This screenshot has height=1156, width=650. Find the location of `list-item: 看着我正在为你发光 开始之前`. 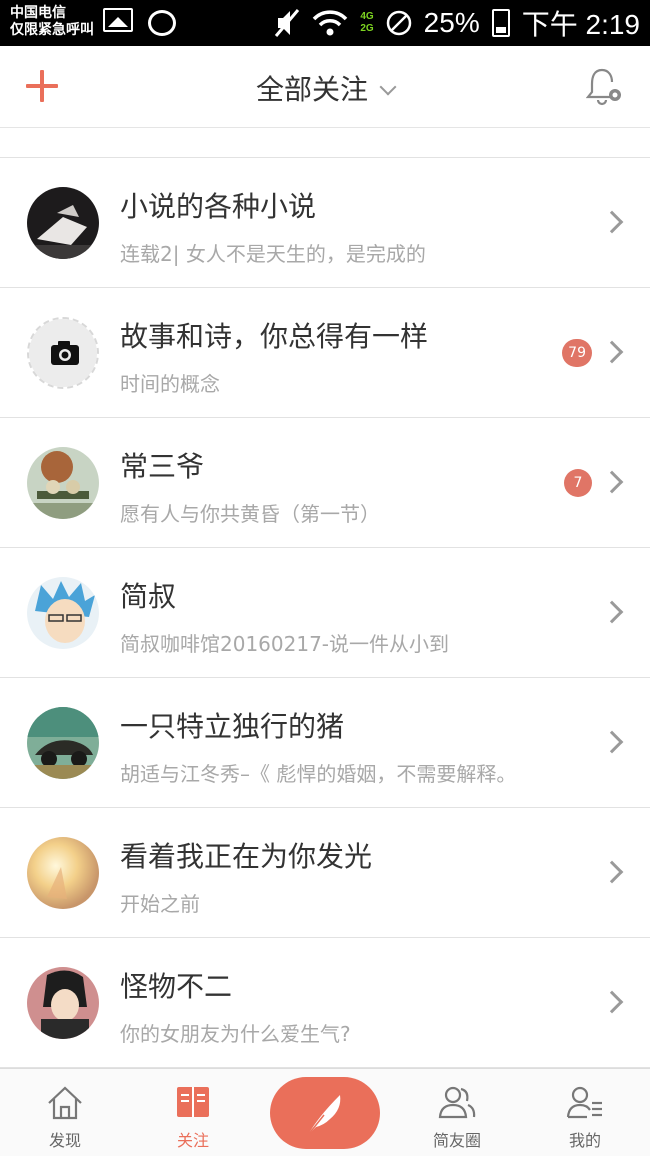

list-item: 看着我正在为你发光 开始之前 is located at coordinates (325, 873).